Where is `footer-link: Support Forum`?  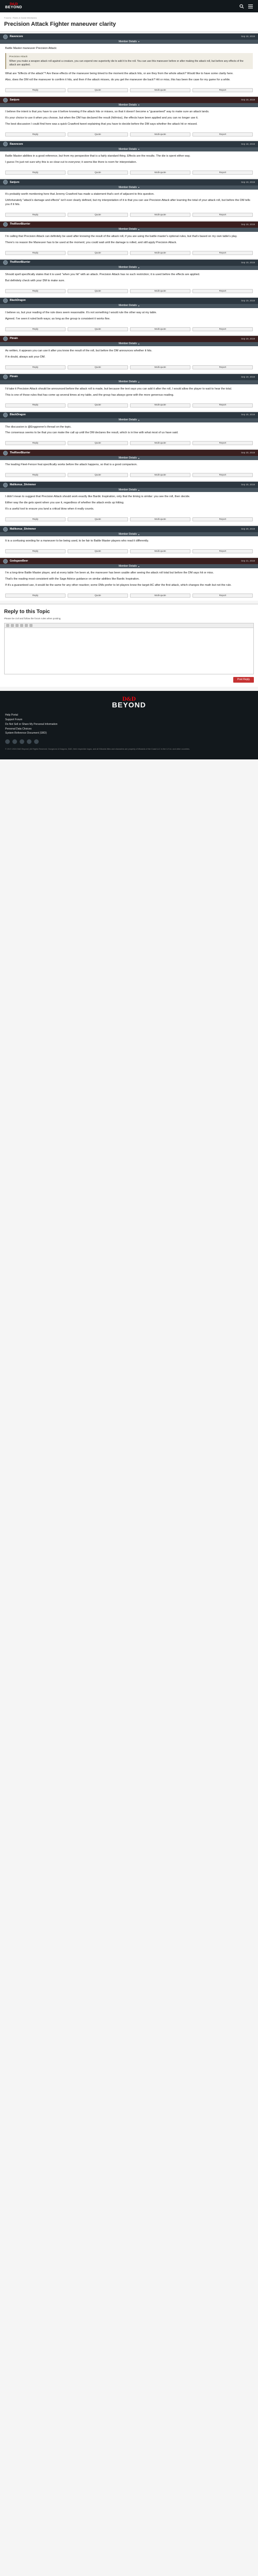
footer-link: Support Forum is located at coordinates (129, 720).